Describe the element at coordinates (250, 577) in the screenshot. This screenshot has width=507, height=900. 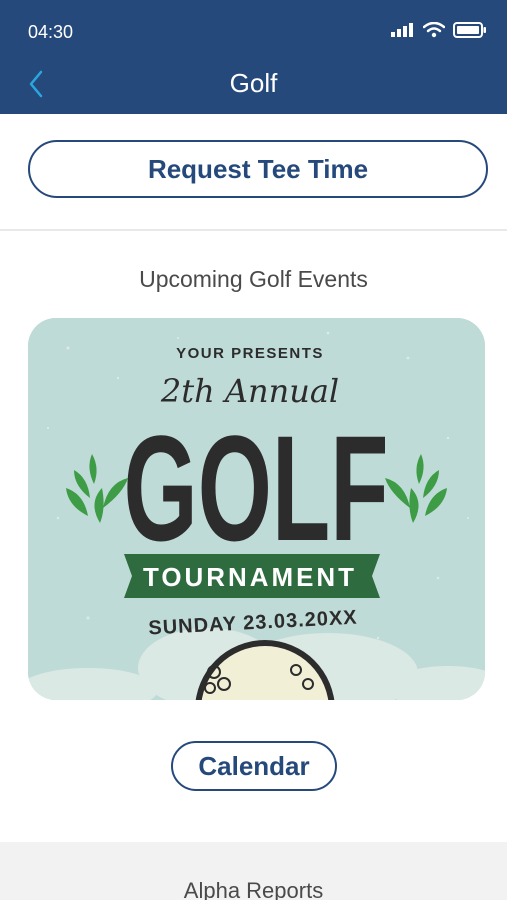
I see `poster-banner-text: TOURNAMENT` at that location.